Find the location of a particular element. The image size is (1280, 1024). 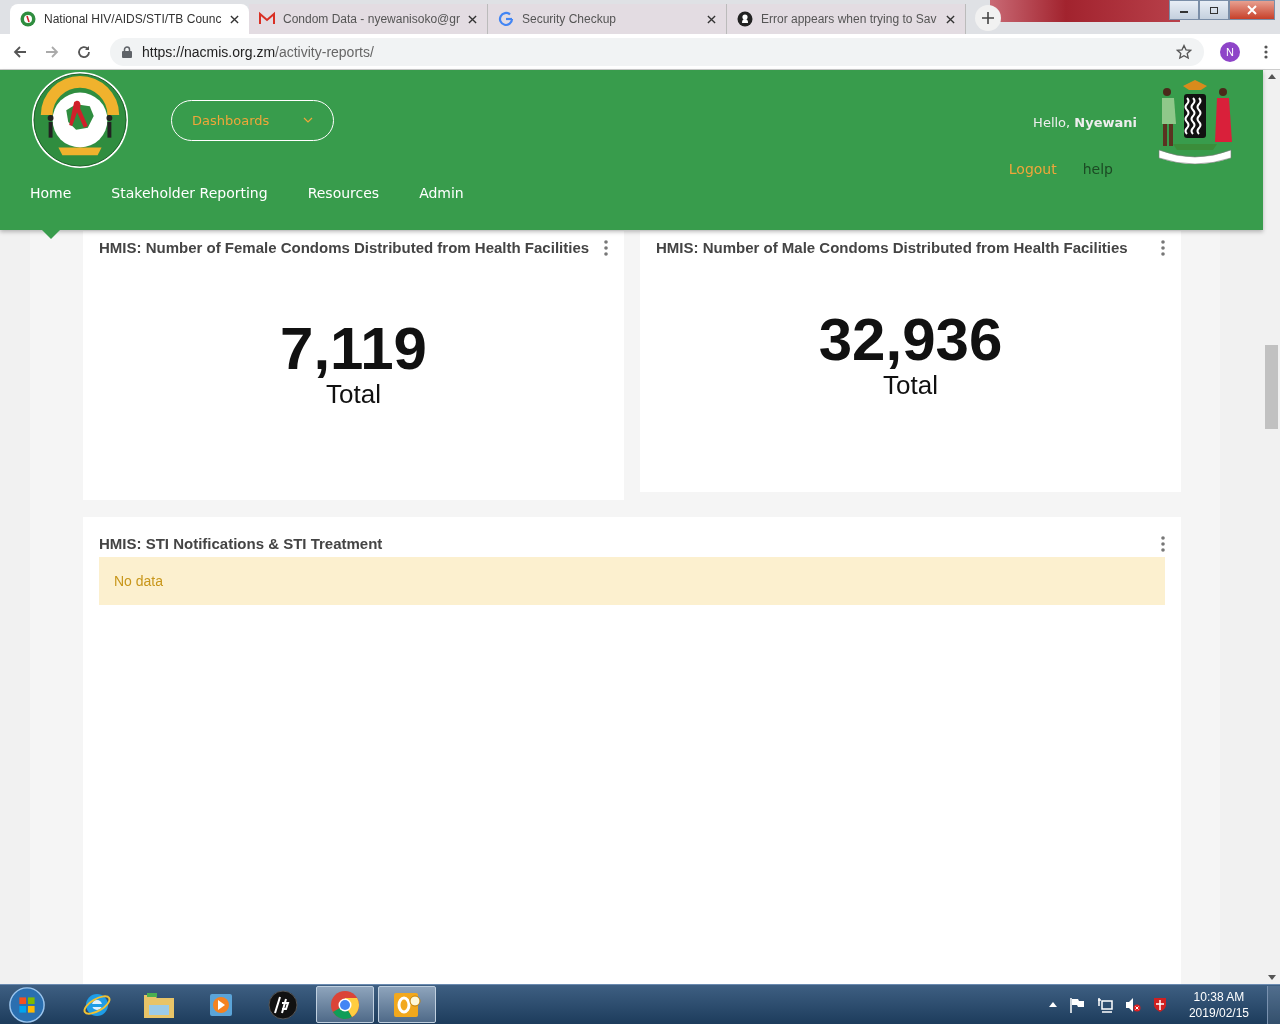

tab-title: Condom Data - nyewanisoko@gr is located at coordinates (371, 19).